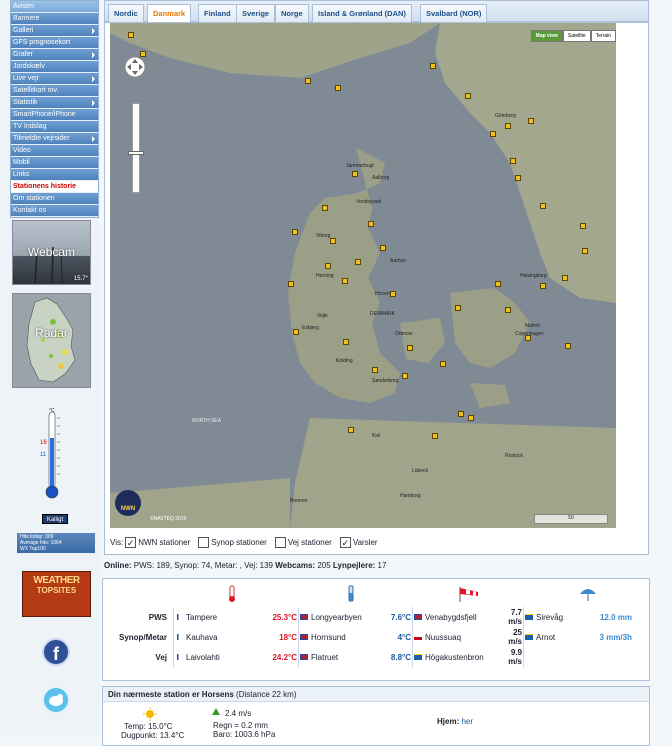 Image resolution: width=672 pixels, height=746 pixels. Describe the element at coordinates (54, 55) in the screenshot. I see `menu-item: Grafer` at that location.